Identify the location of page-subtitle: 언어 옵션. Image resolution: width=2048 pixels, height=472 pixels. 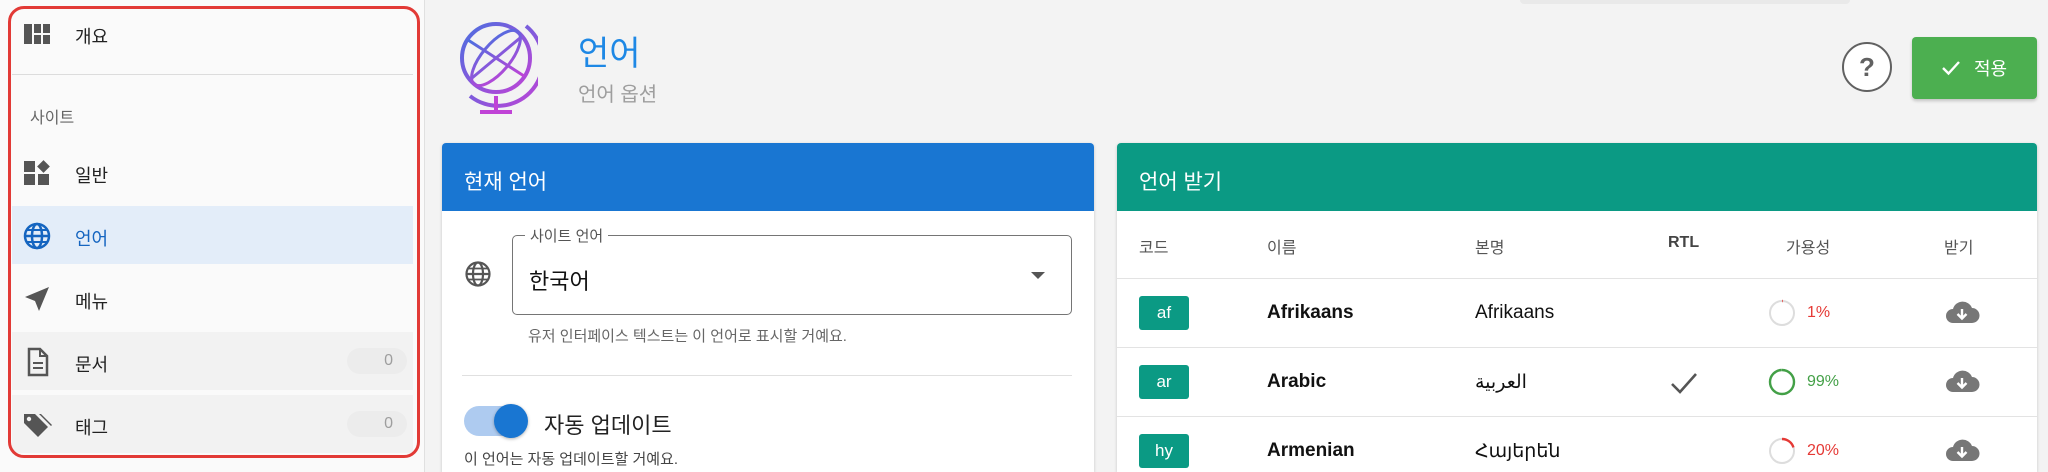
(618, 95).